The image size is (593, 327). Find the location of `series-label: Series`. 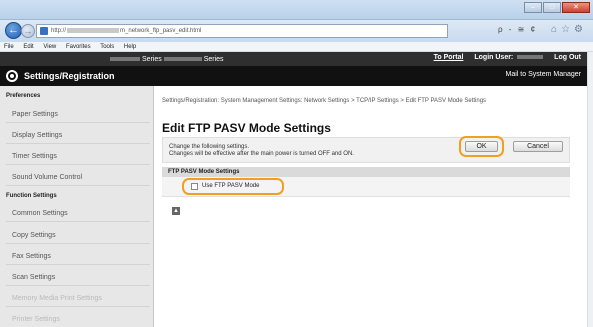

series-label: Series is located at coordinates (151, 59).